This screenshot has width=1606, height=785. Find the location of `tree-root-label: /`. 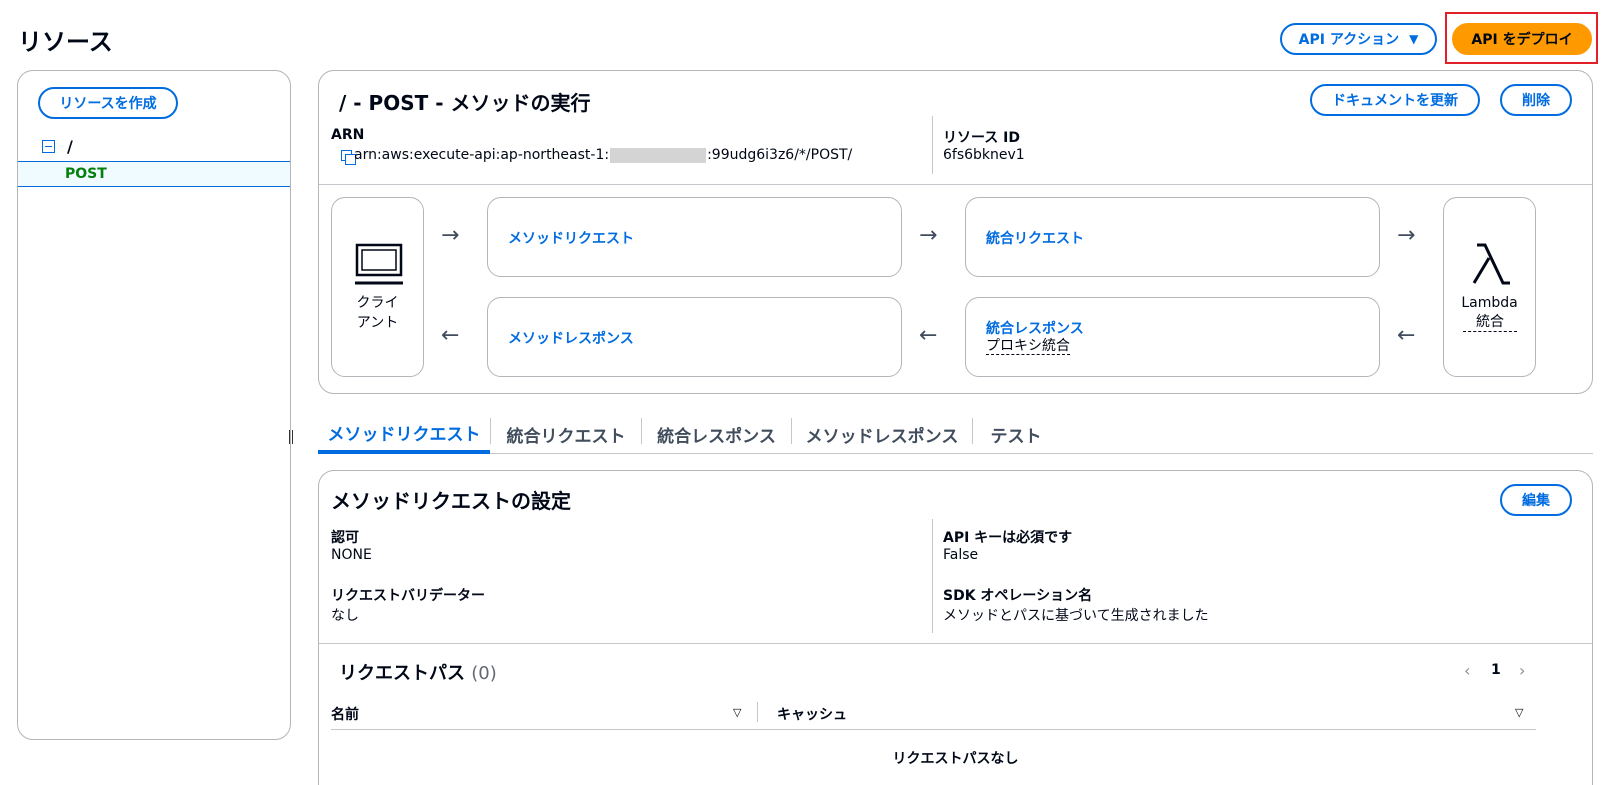

tree-root-label: / is located at coordinates (70, 146).